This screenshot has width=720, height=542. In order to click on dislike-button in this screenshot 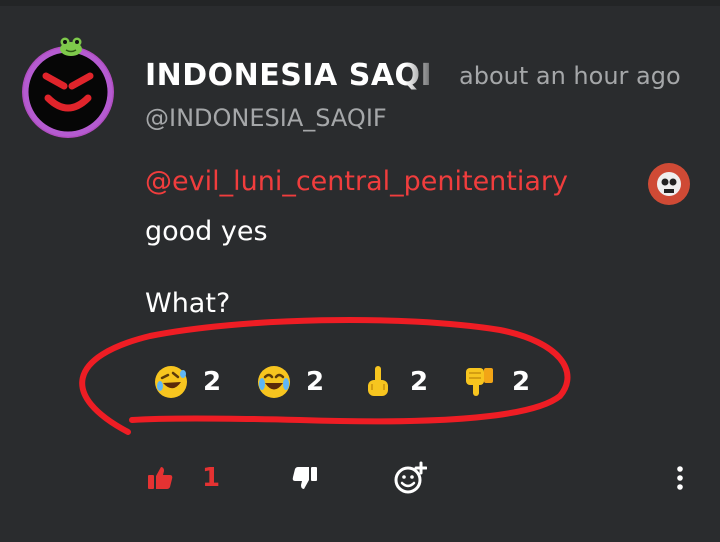, I will do `click(305, 478)`.